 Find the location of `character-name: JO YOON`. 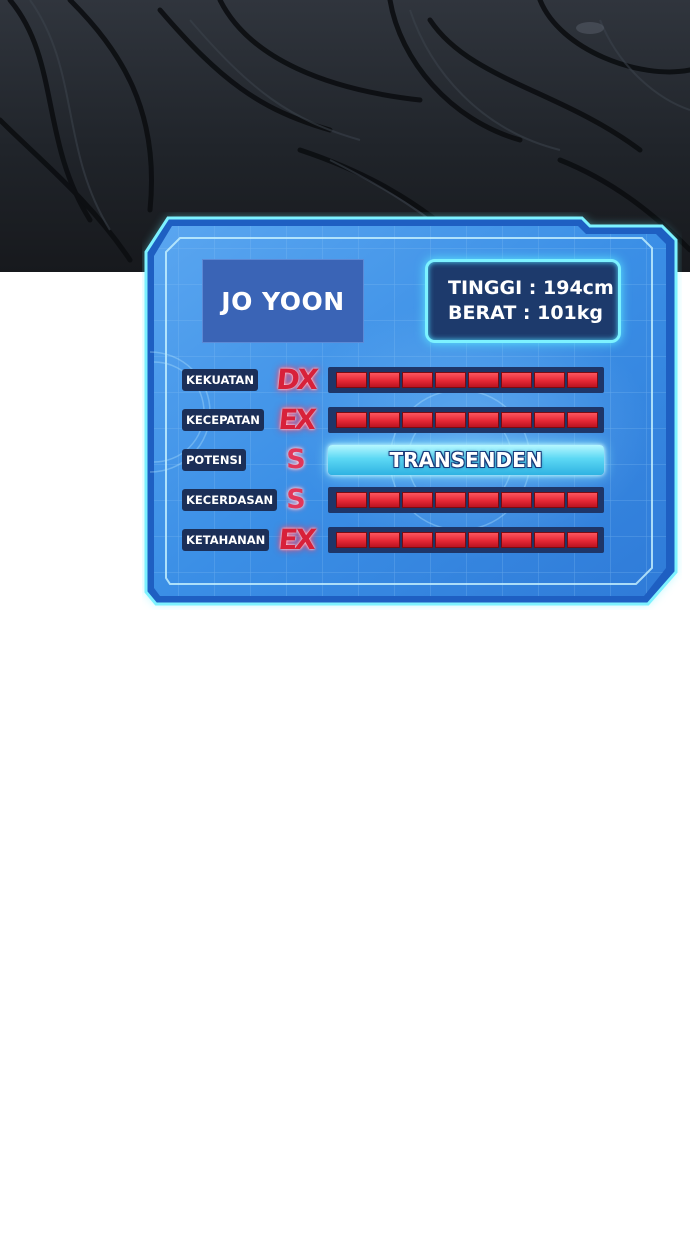

character-name: JO YOON is located at coordinates (283, 301).